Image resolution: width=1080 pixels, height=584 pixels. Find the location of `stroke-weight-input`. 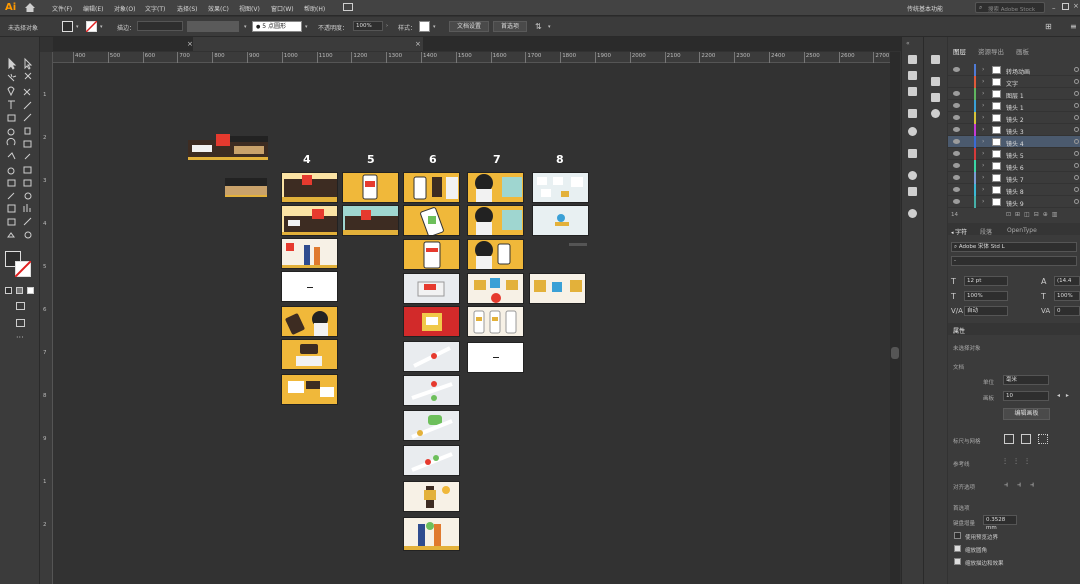

stroke-weight-input is located at coordinates (160, 26).